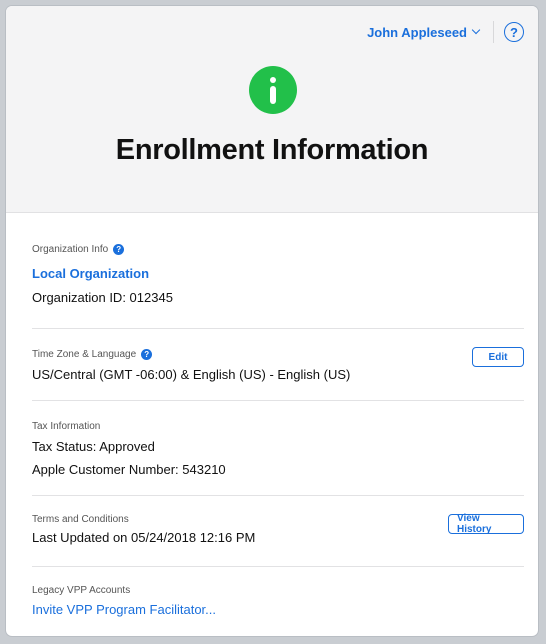  I want to click on timezone-label-text: Time Zone & Language, so click(84, 354).